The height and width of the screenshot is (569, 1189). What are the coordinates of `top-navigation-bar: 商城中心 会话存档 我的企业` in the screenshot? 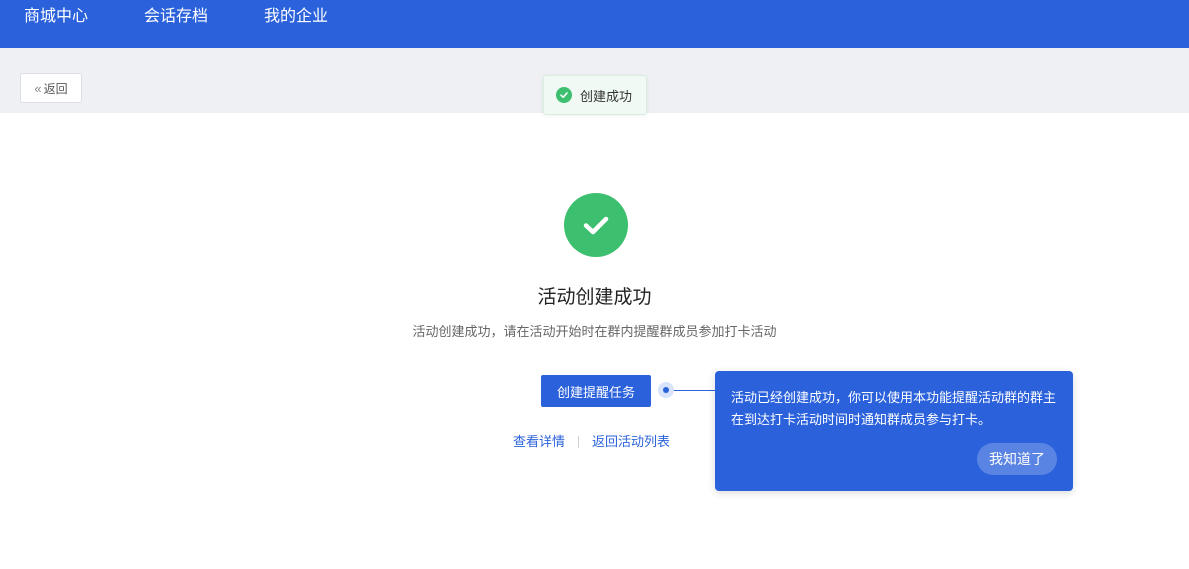 It's located at (594, 24).